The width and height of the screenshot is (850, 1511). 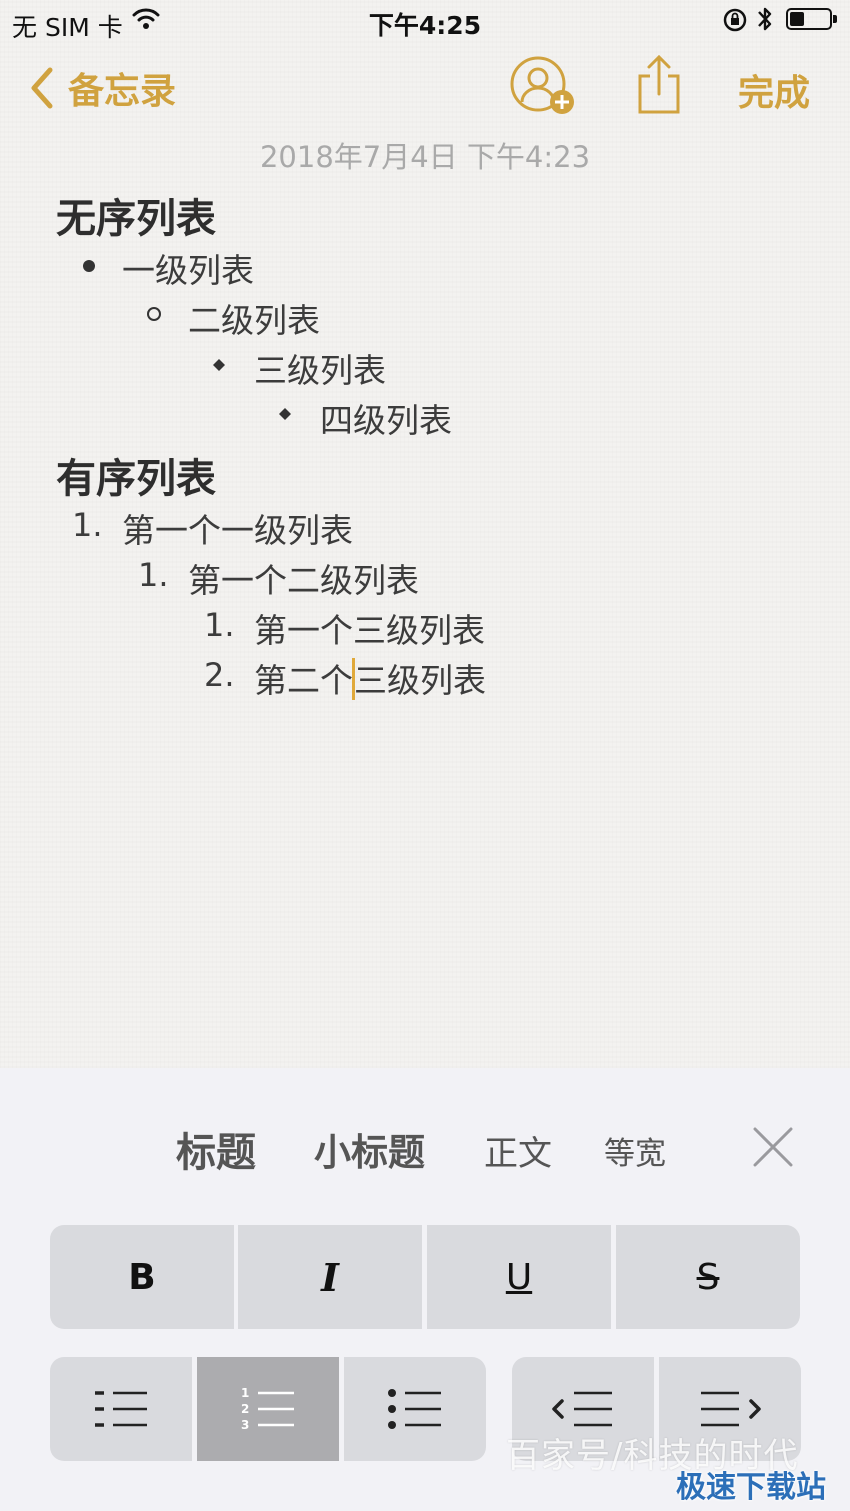 What do you see at coordinates (773, 1147) in the screenshot?
I see `close-icon` at bounding box center [773, 1147].